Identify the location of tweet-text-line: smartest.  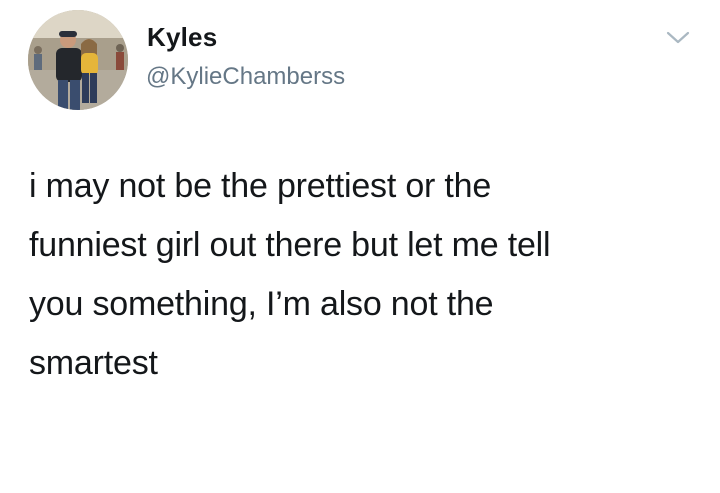
(93, 363).